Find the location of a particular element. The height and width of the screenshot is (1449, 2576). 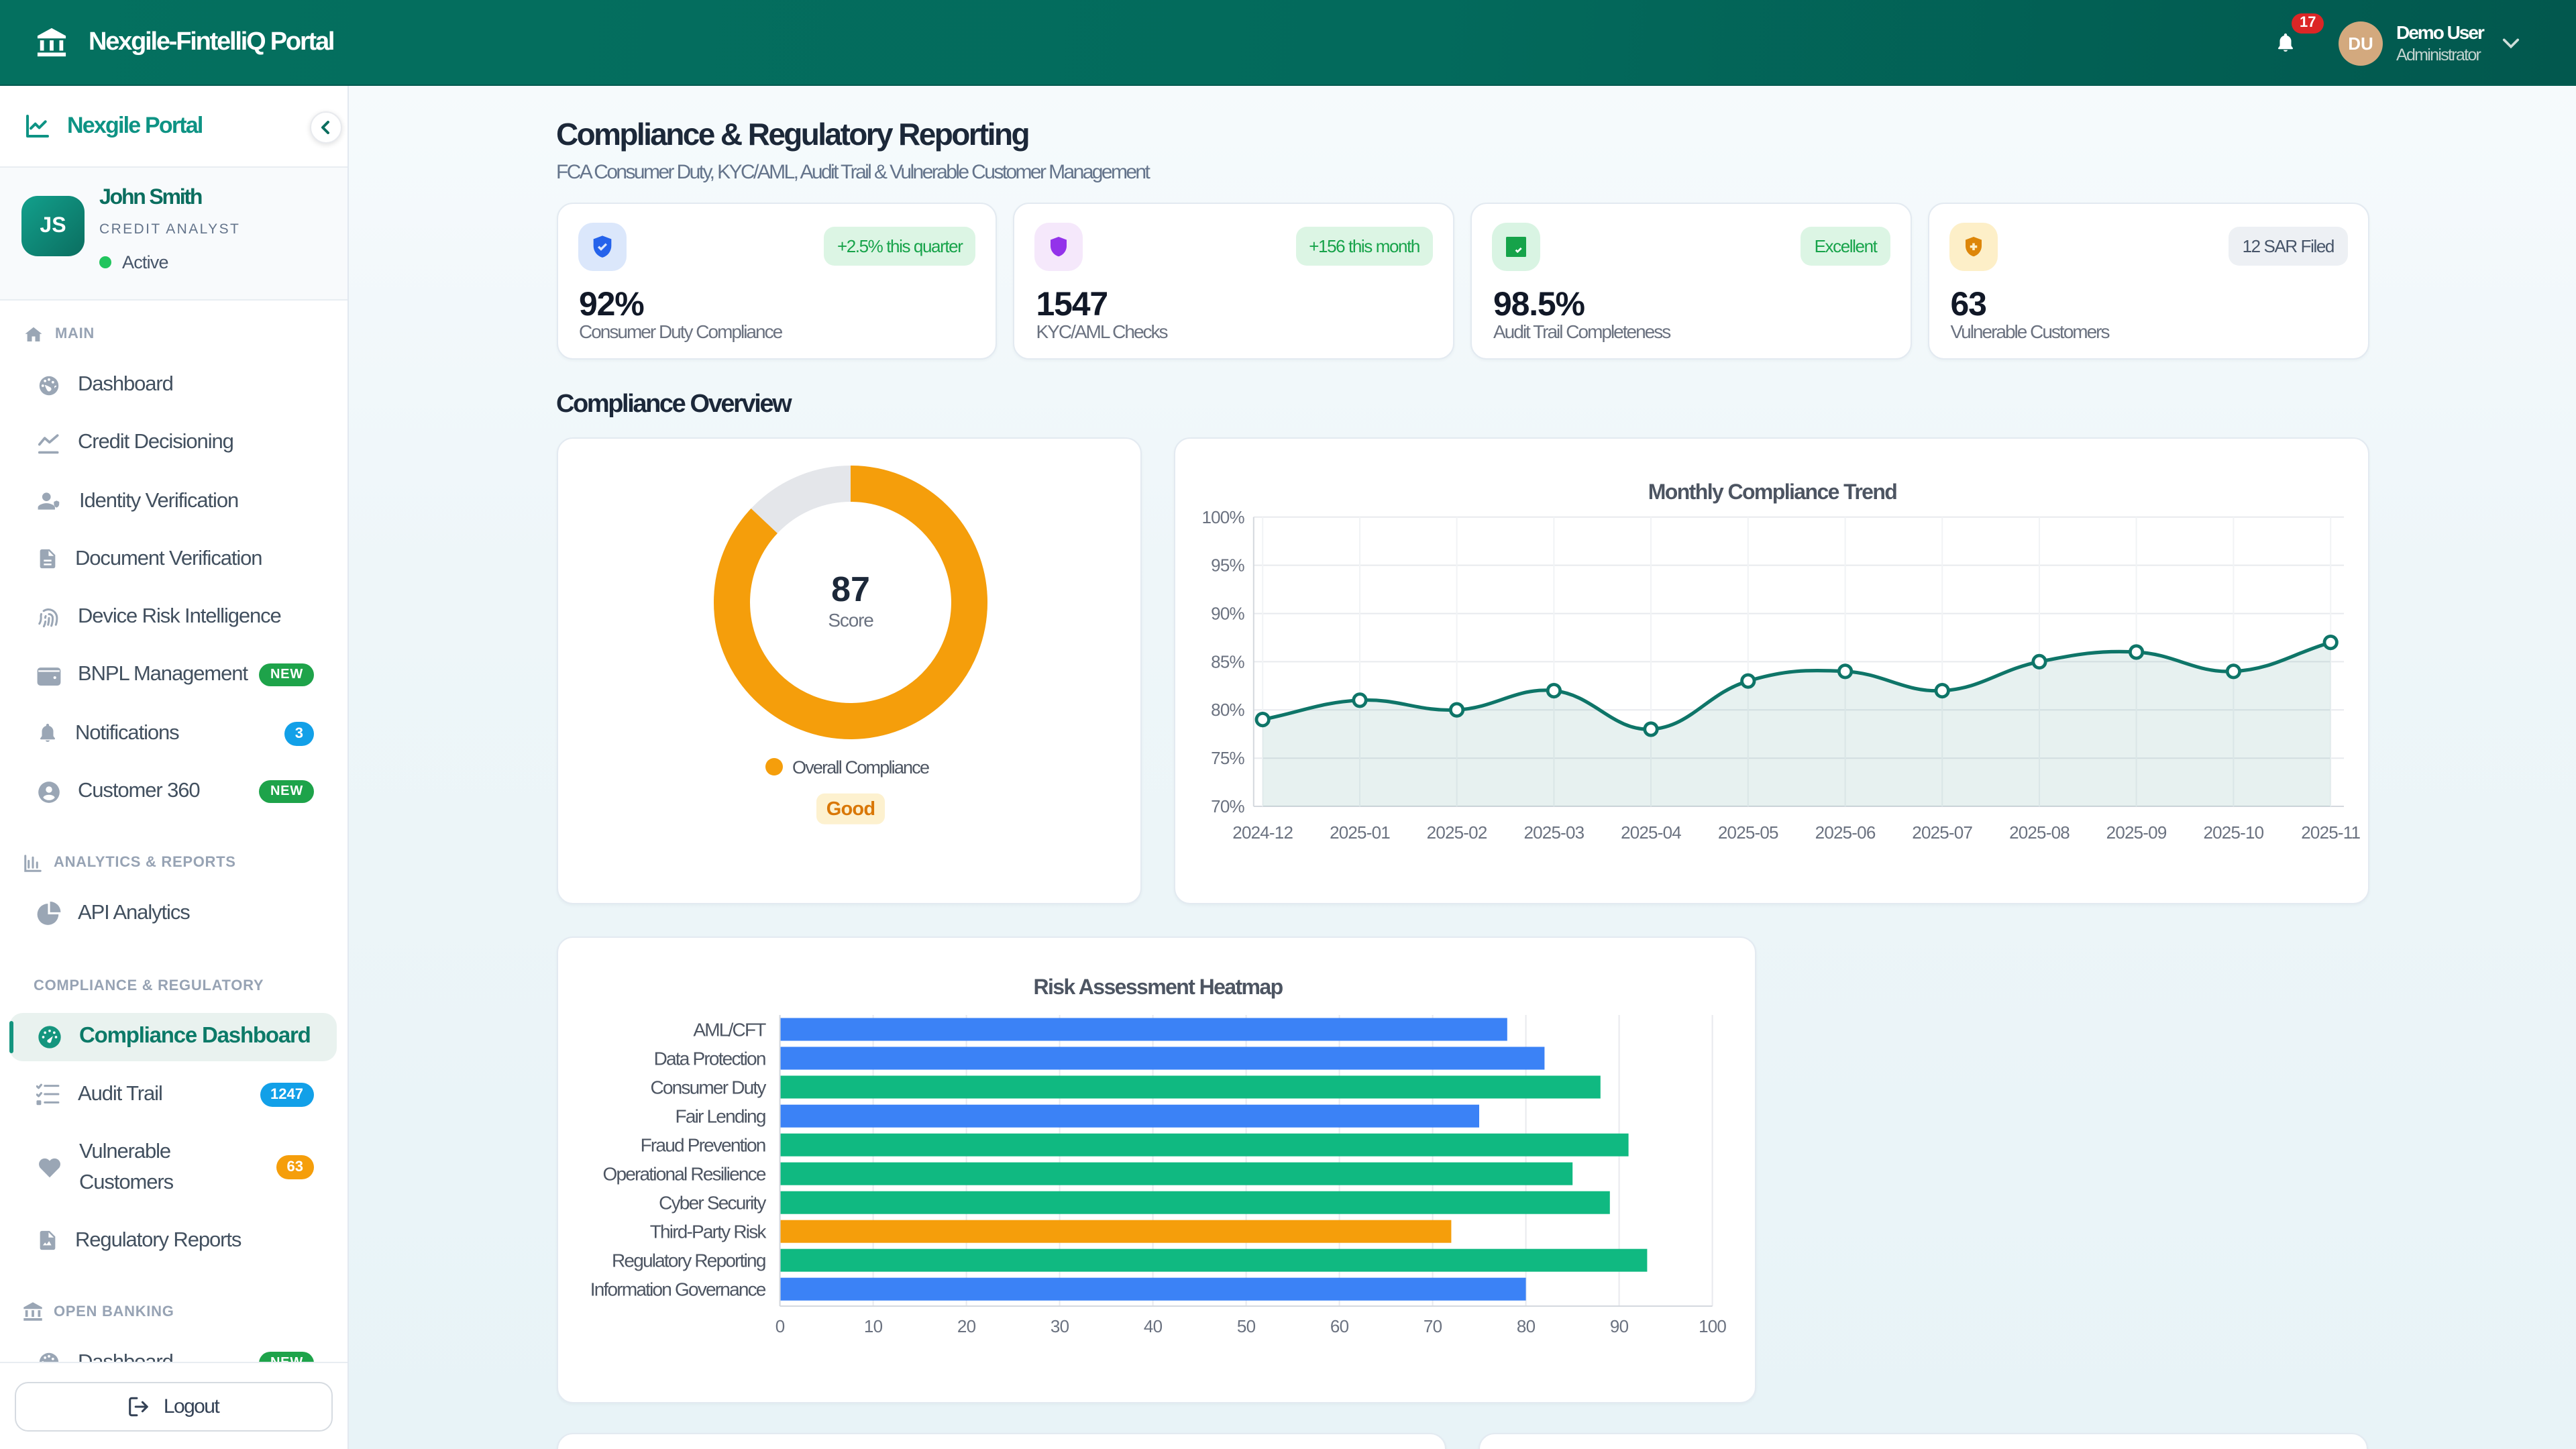

svg-text: Monthly Compliance Trend is located at coordinates (1772, 491).